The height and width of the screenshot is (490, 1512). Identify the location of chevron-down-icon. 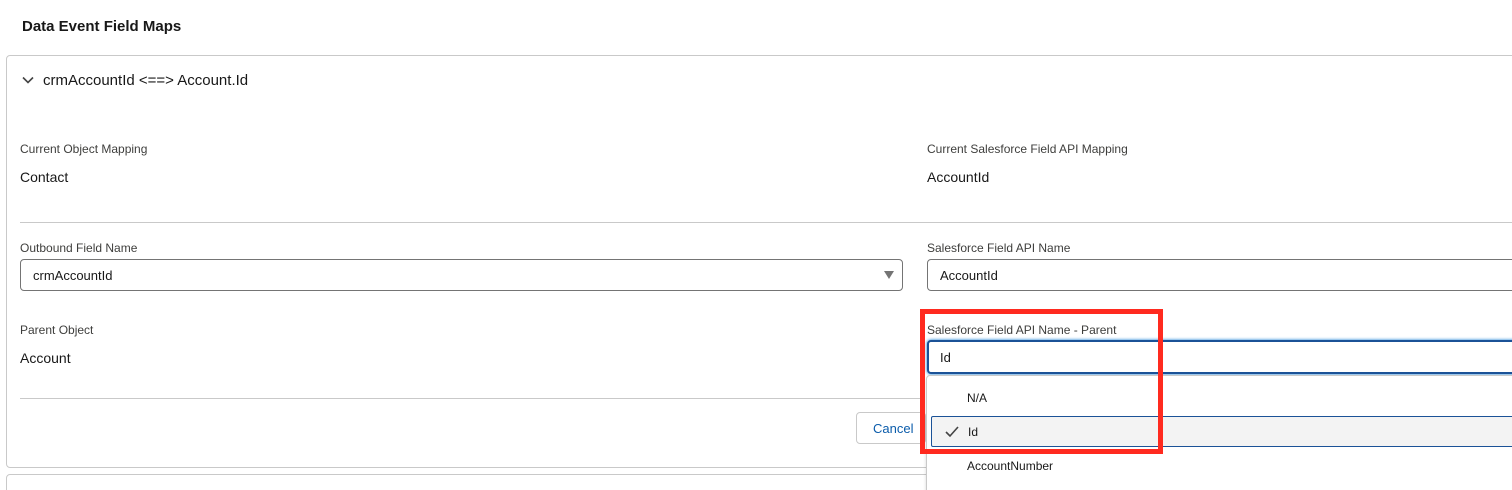
(28, 80).